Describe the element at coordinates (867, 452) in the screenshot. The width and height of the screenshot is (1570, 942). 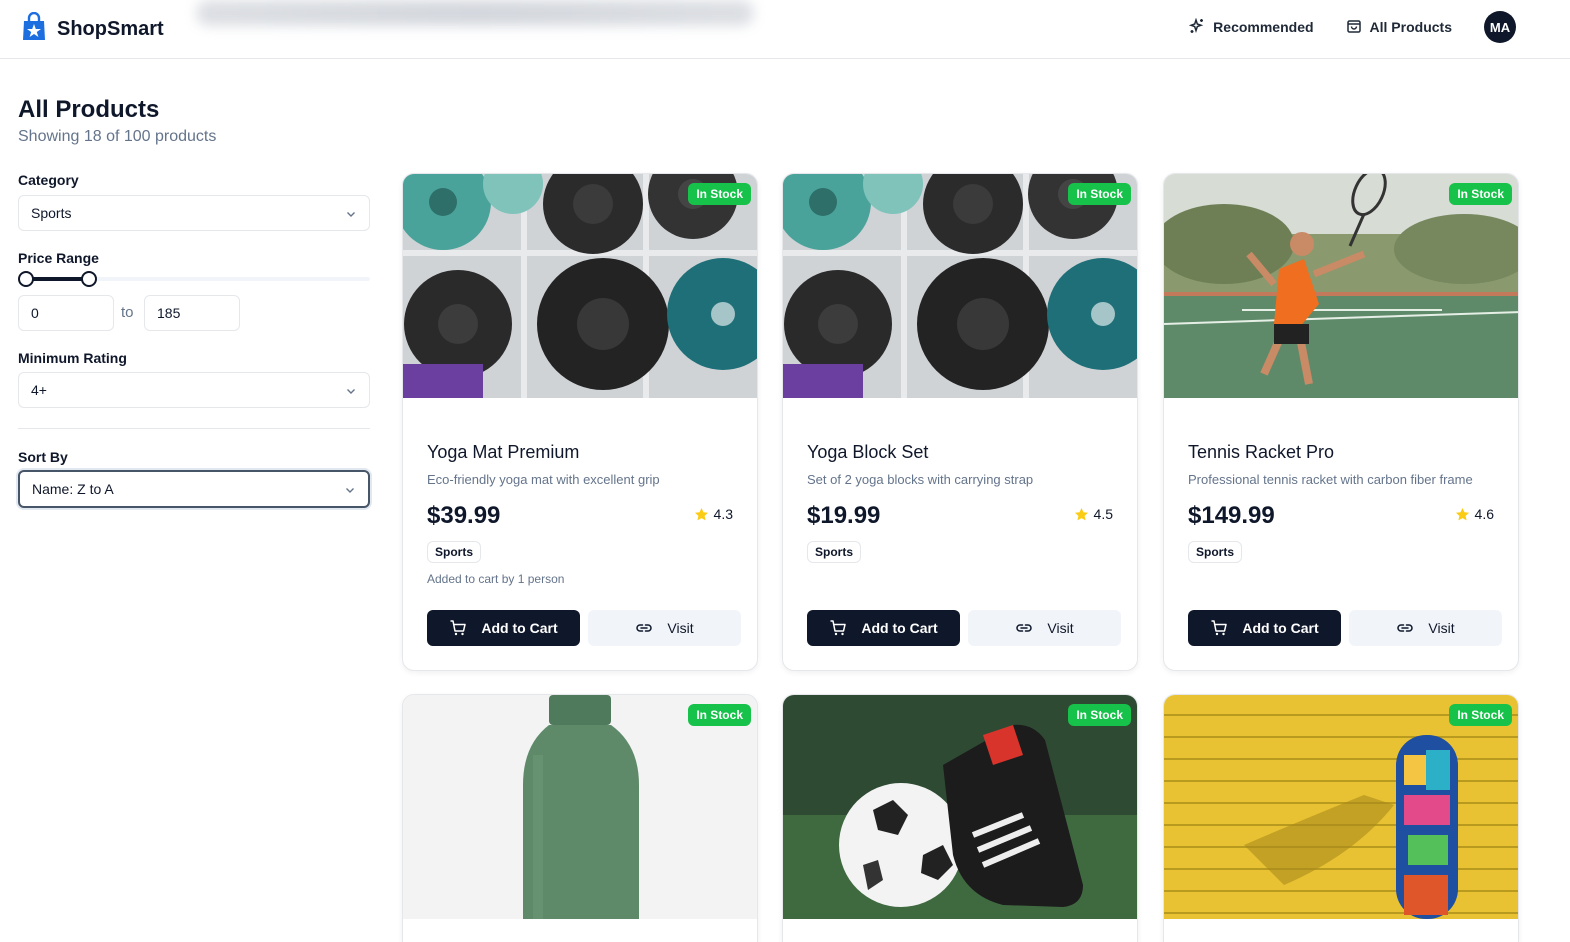
I see `product-name: Yoga Block Set` at that location.